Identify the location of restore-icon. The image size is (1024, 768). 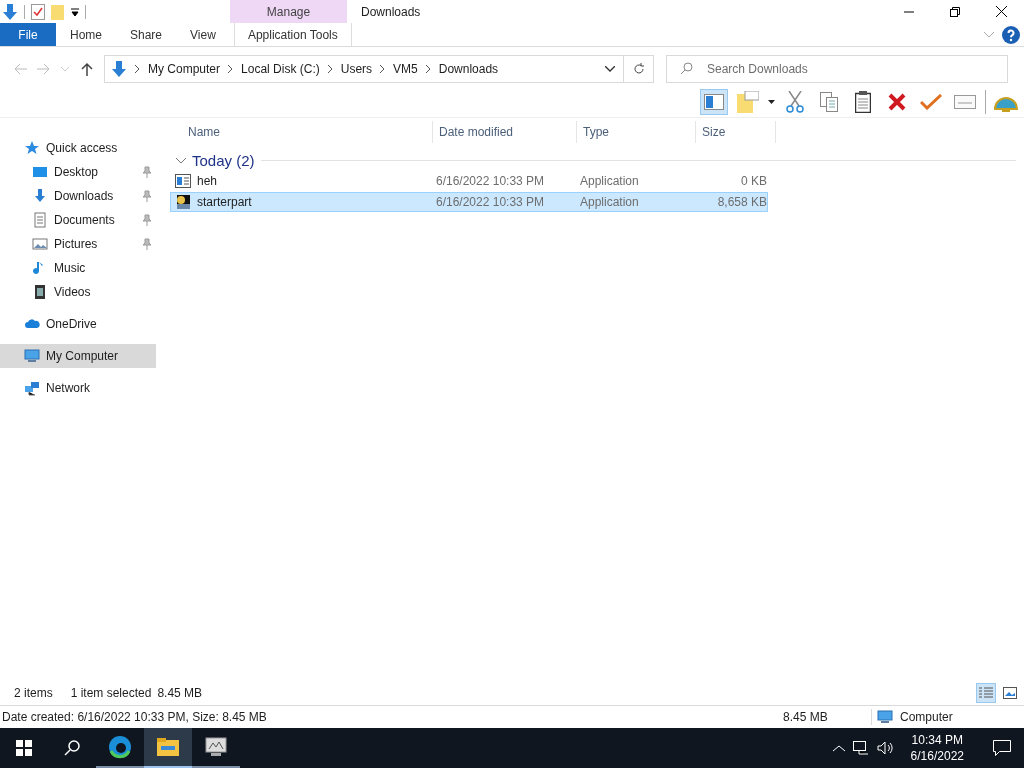
(955, 11).